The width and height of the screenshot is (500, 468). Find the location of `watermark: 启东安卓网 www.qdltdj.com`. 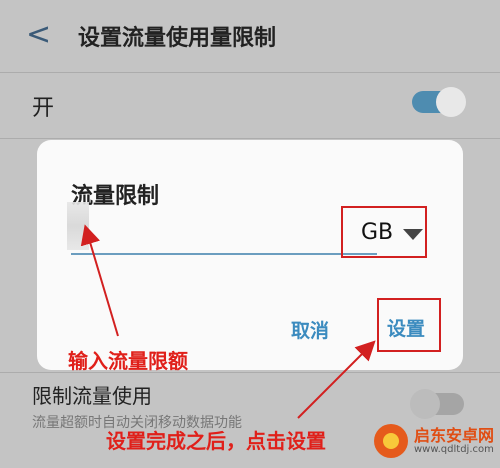

watermark: 启东安卓网 www.qdltdj.com is located at coordinates (437, 443).